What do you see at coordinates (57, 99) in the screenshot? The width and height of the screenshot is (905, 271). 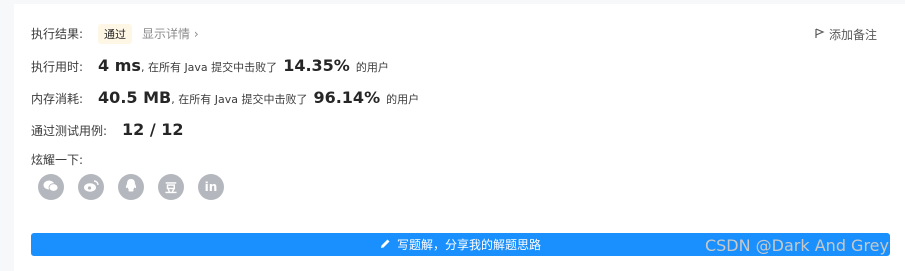 I see `memory-label: 内存消耗:` at bounding box center [57, 99].